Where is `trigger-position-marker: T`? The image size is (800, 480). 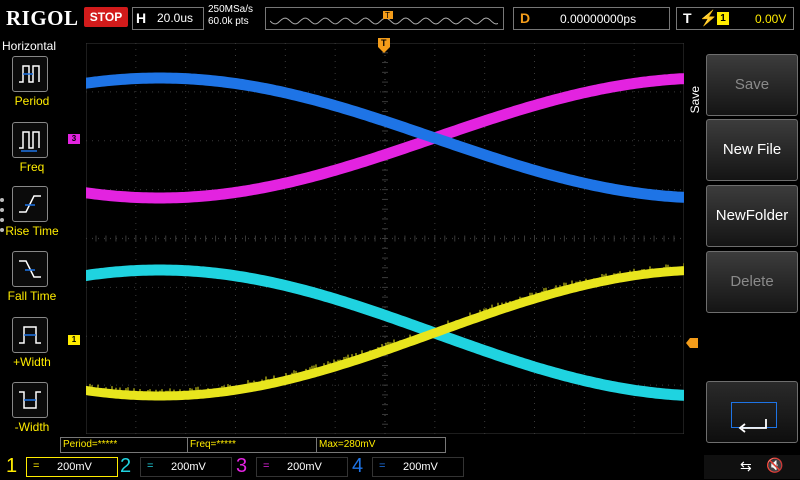 trigger-position-marker: T is located at coordinates (384, 46).